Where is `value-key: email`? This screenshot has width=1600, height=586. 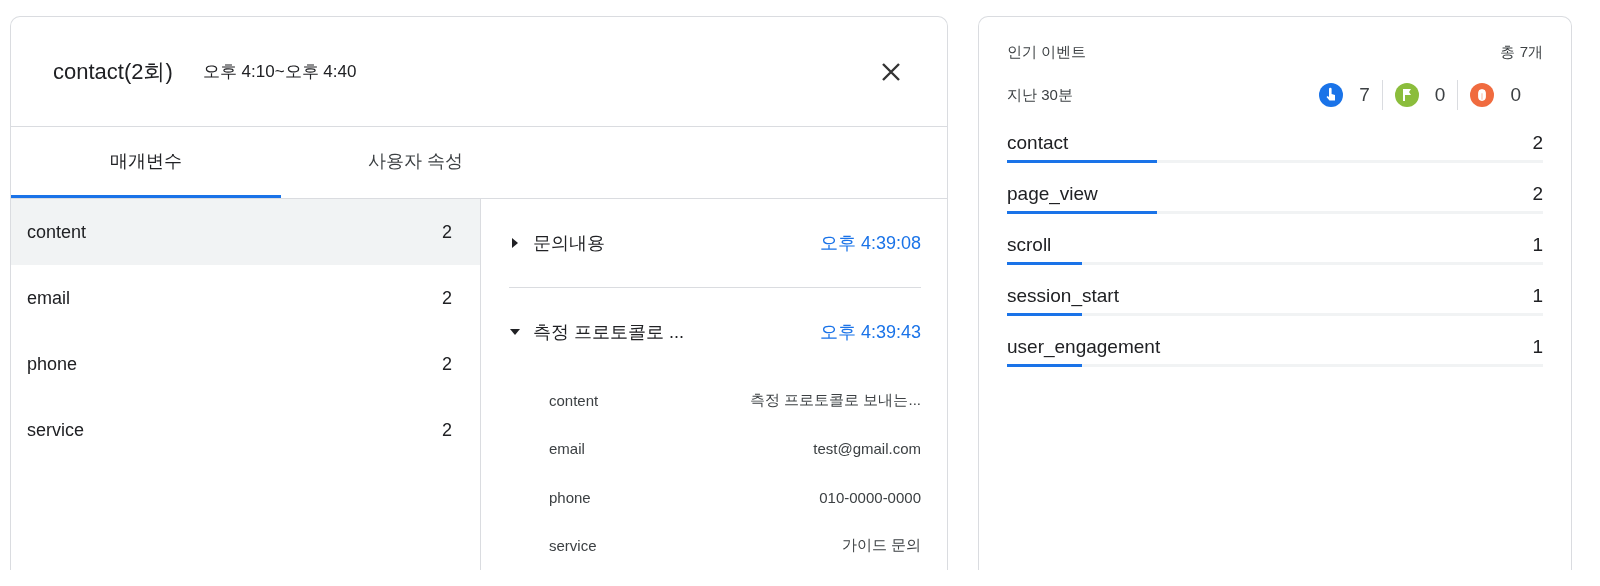
value-key: email is located at coordinates (567, 449).